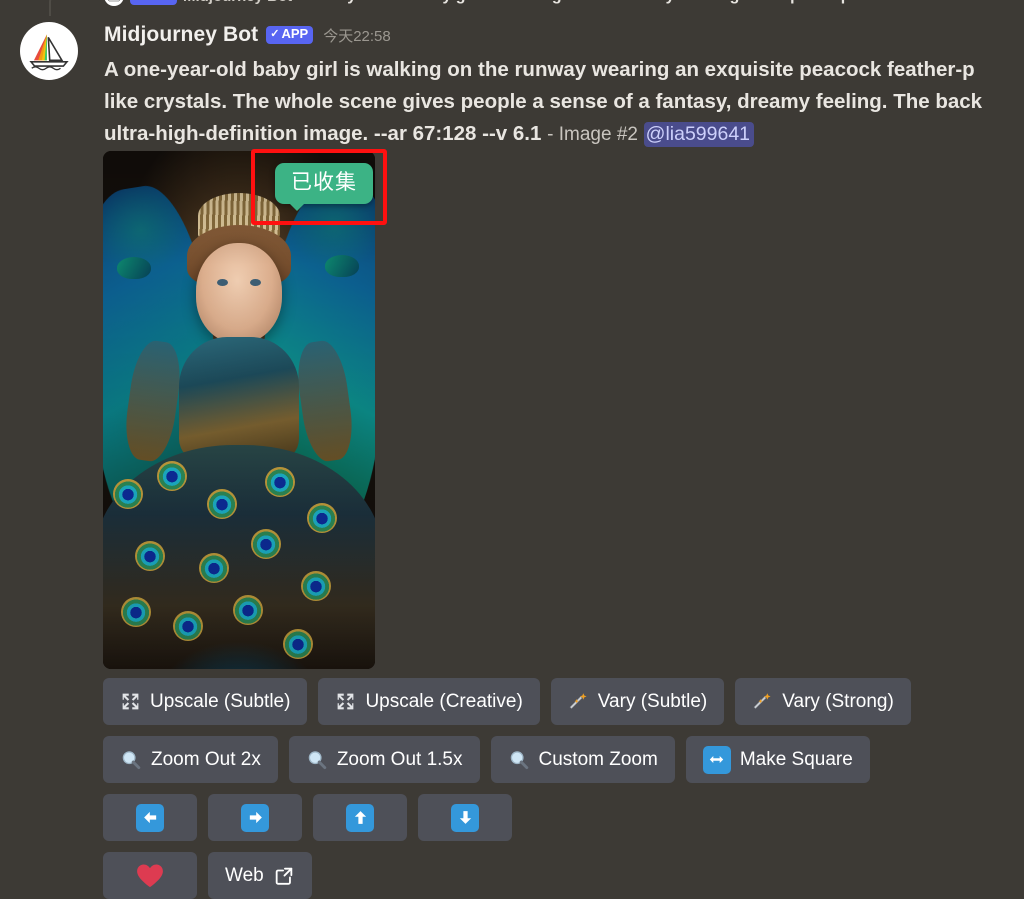  I want to click on web-button: Web, so click(260, 875).